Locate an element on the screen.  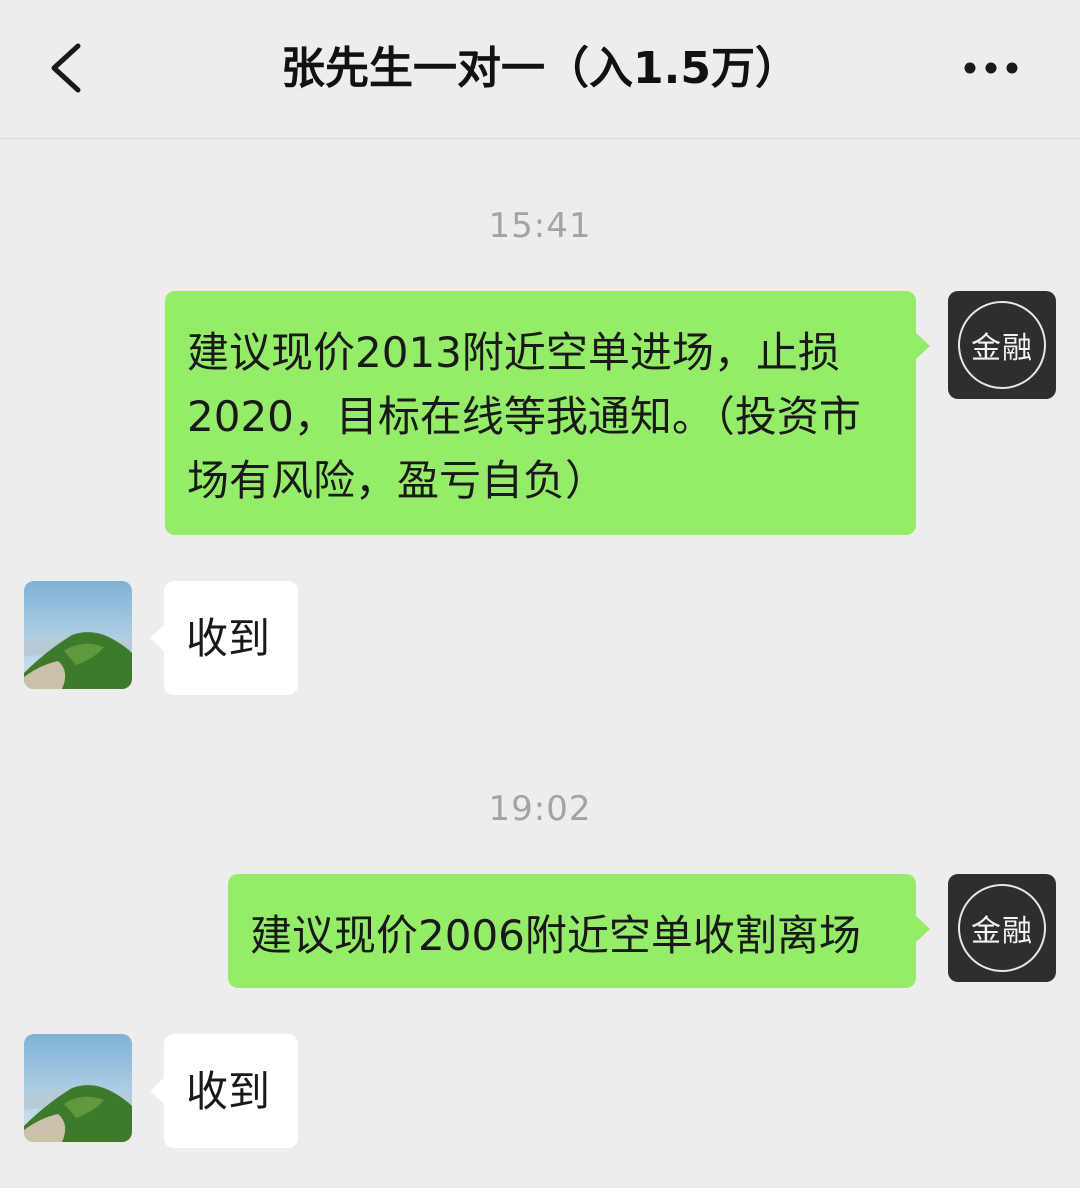
message-timestamp: 19:02 is located at coordinates (540, 809).